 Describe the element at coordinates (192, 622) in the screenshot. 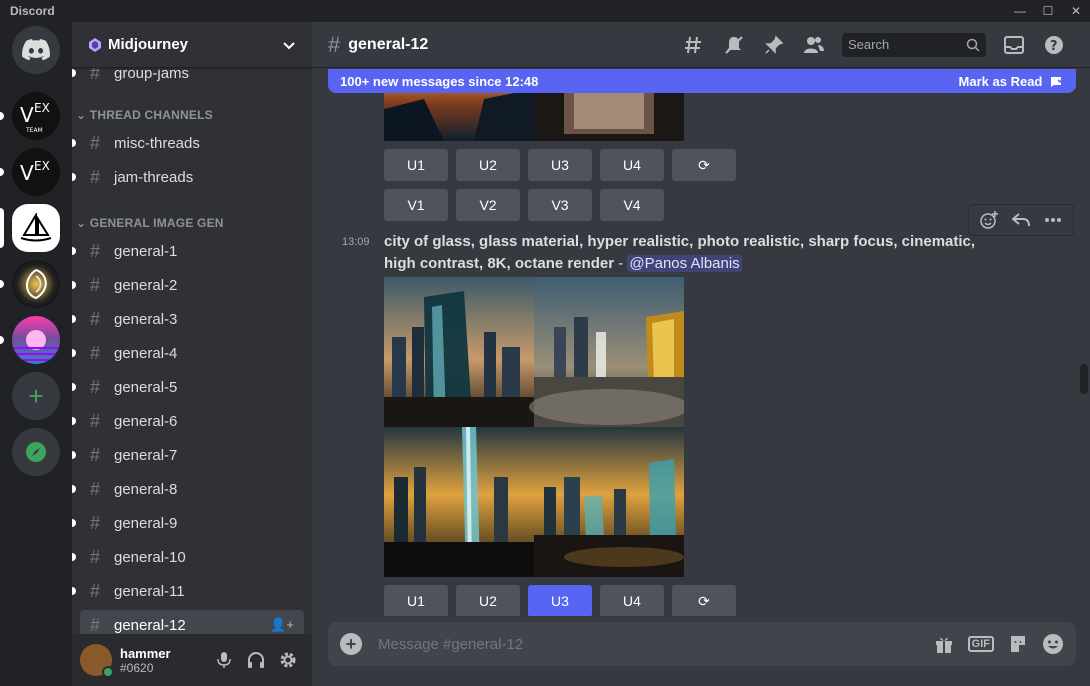

I see `channel-general-12: # general-12 👤+` at that location.